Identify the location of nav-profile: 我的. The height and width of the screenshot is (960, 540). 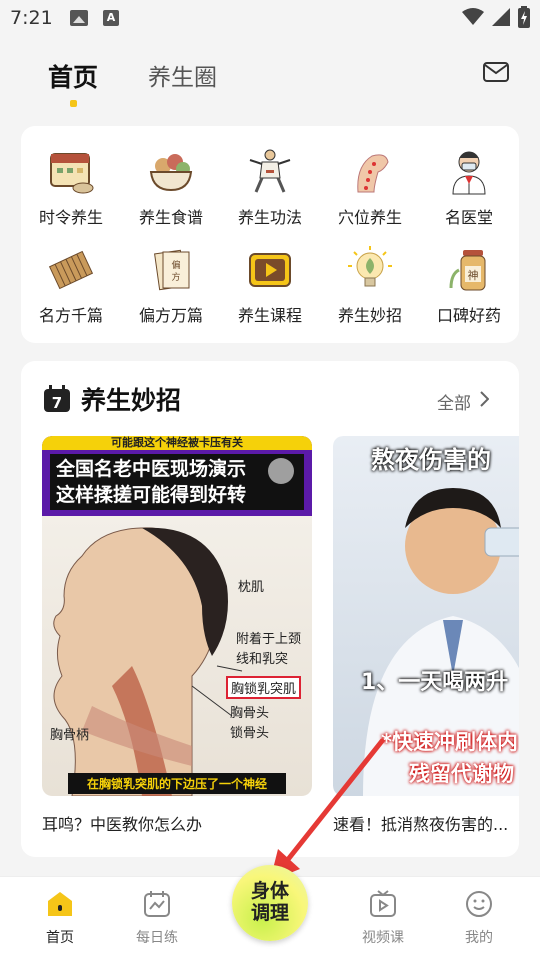
(479, 918).